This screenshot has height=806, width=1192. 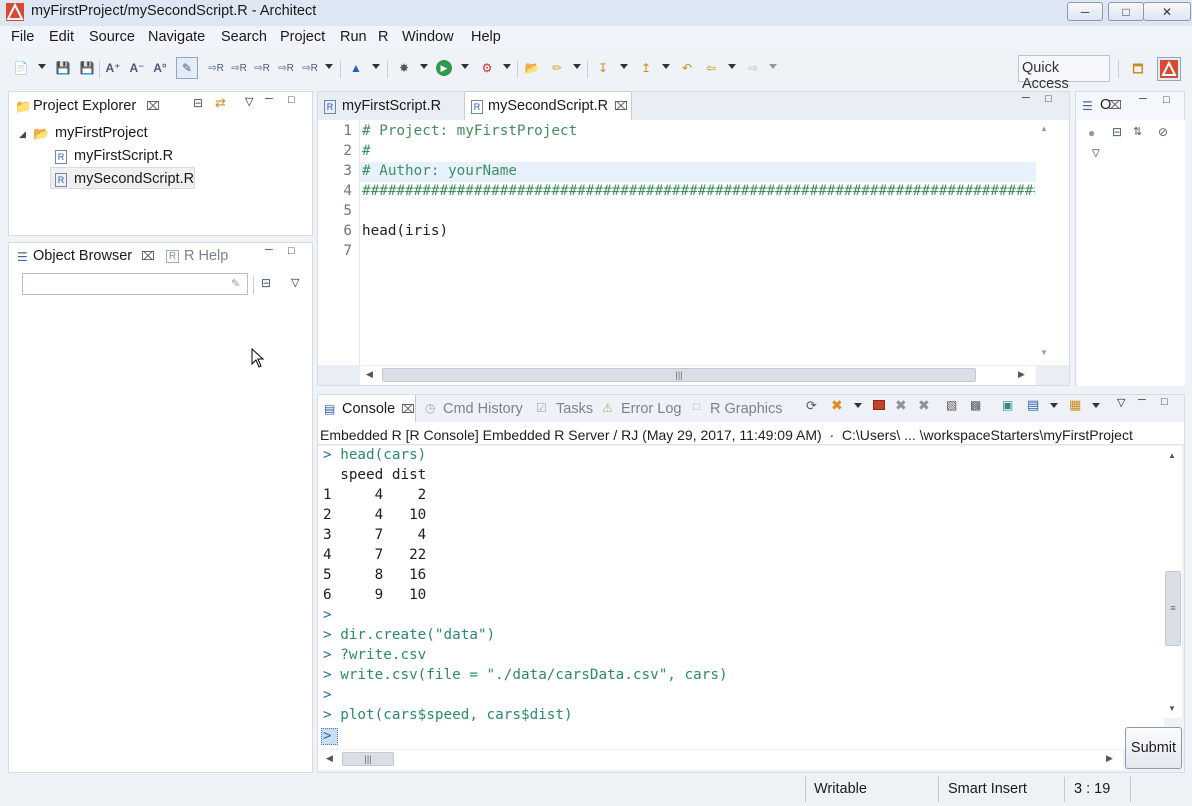 What do you see at coordinates (239, 68) in the screenshot?
I see `run-line-icon: ⇨R` at bounding box center [239, 68].